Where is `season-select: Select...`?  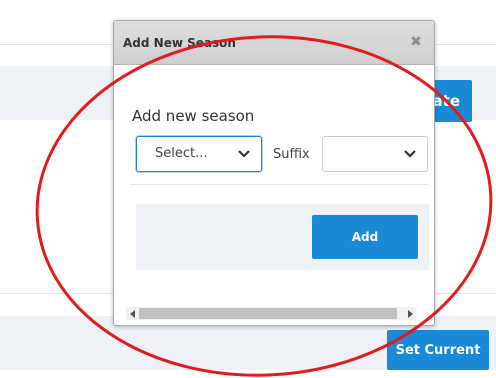 season-select: Select... is located at coordinates (199, 154).